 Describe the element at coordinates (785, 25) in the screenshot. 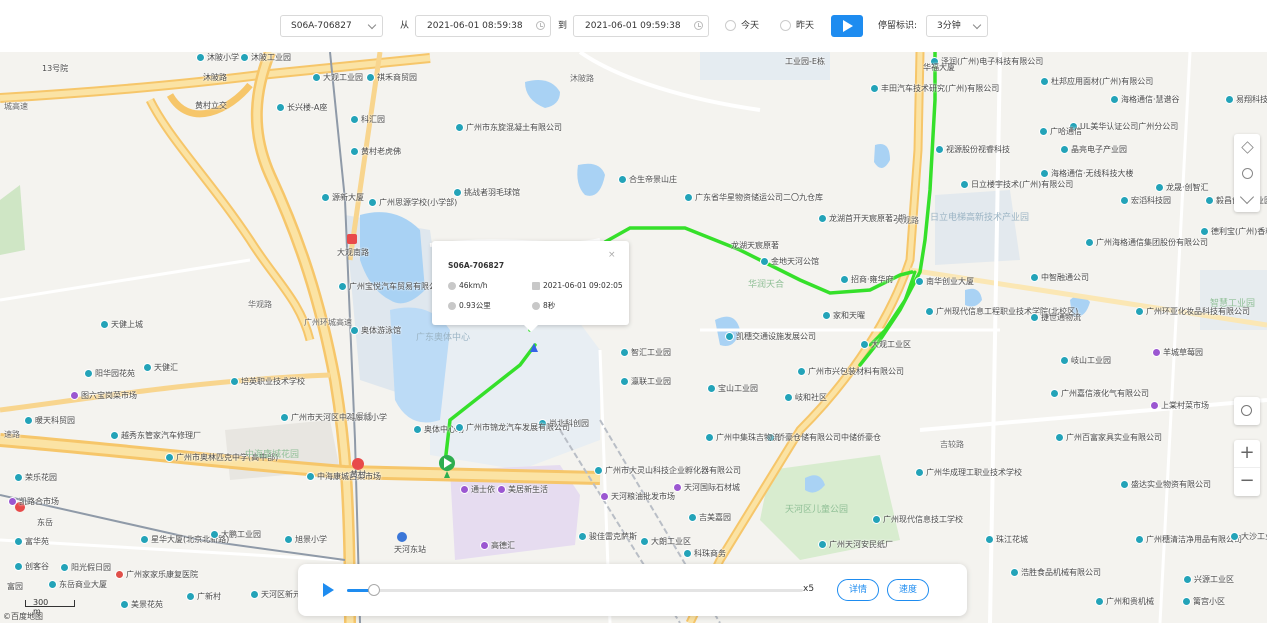

I see `yesterday-radio` at that location.